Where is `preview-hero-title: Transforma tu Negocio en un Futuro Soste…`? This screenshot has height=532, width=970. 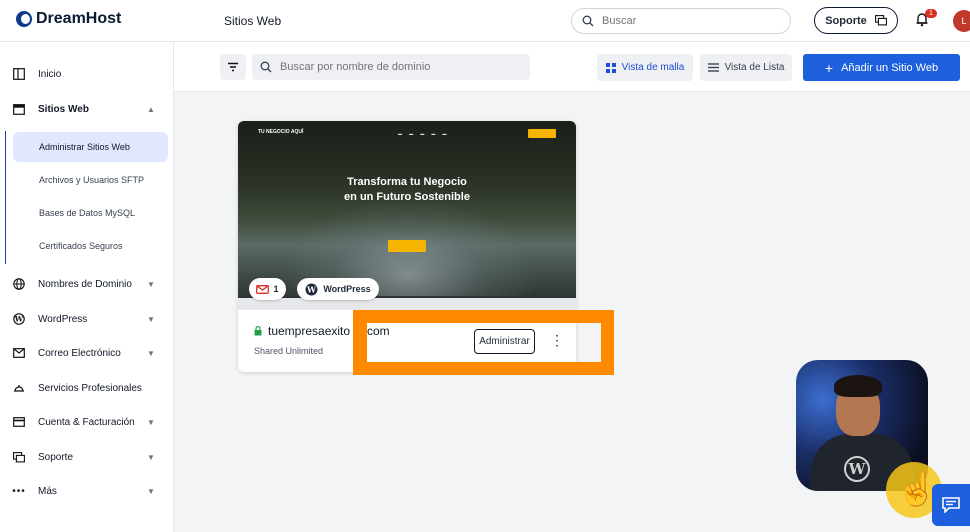 preview-hero-title: Transforma tu Negocio en un Futuro Soste… is located at coordinates (407, 190).